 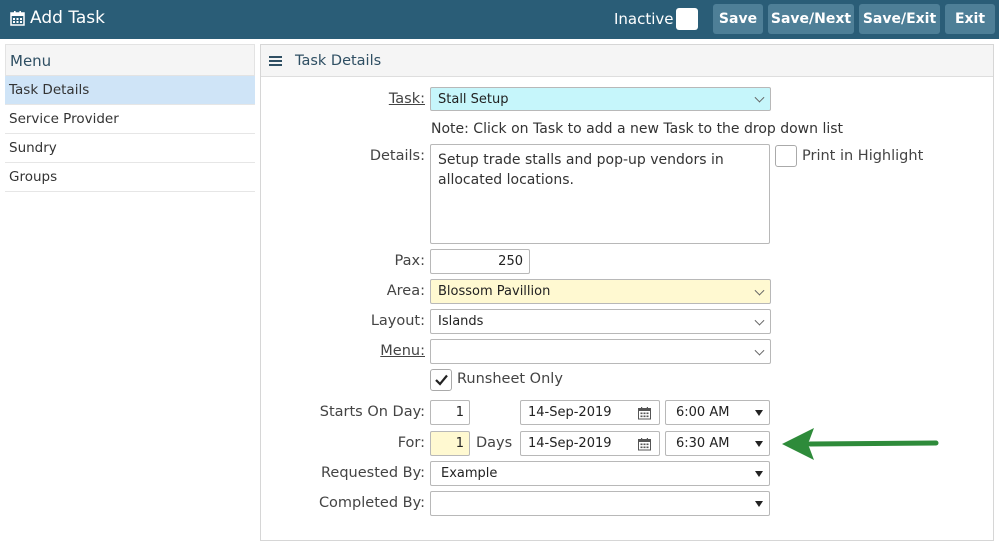 What do you see at coordinates (130, 60) in the screenshot?
I see `sidebar-heading: Menu` at bounding box center [130, 60].